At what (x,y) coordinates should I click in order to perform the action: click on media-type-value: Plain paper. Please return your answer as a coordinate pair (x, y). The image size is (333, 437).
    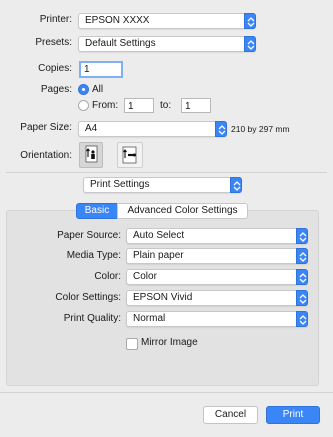
    Looking at the image, I should click on (158, 255).